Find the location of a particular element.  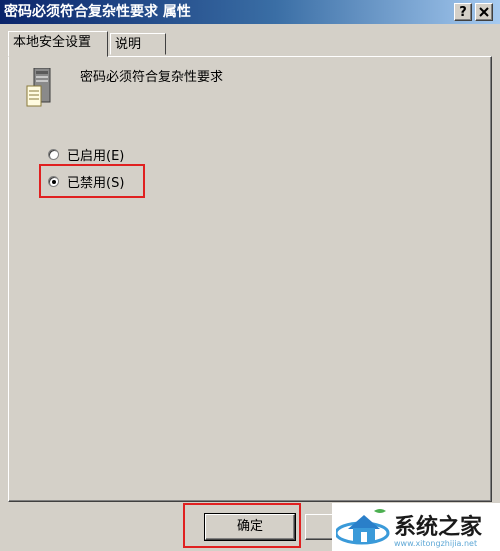

policy-name: 密码必须符合复杂性要求 is located at coordinates (152, 77).